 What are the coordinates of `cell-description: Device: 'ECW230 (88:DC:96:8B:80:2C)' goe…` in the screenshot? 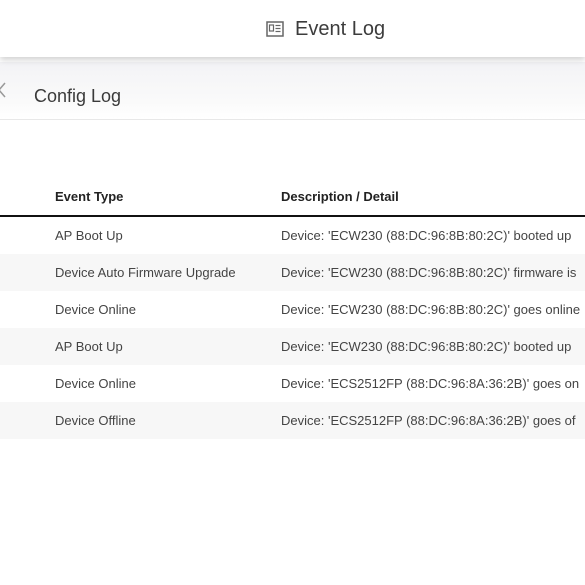 It's located at (431, 309).